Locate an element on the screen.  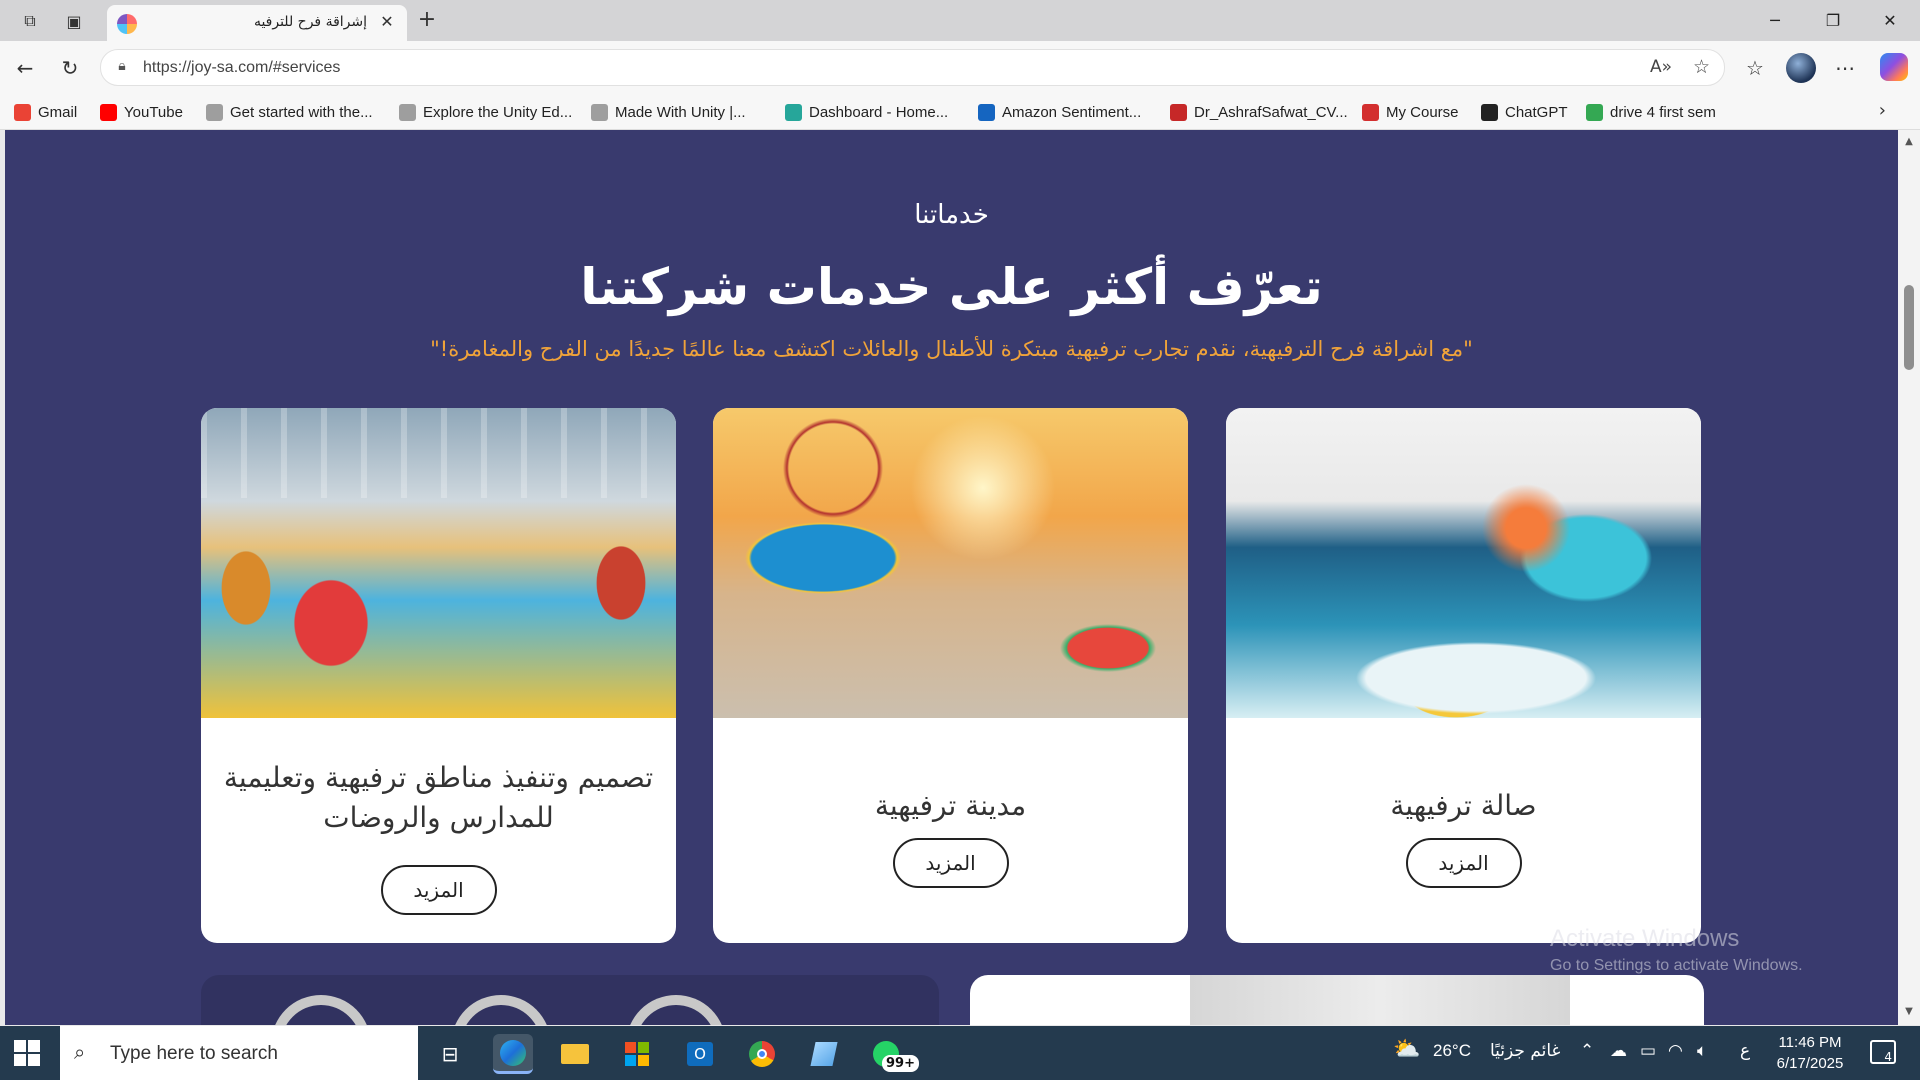
search-placeholder: Type here to search is located at coordinates (194, 1053).